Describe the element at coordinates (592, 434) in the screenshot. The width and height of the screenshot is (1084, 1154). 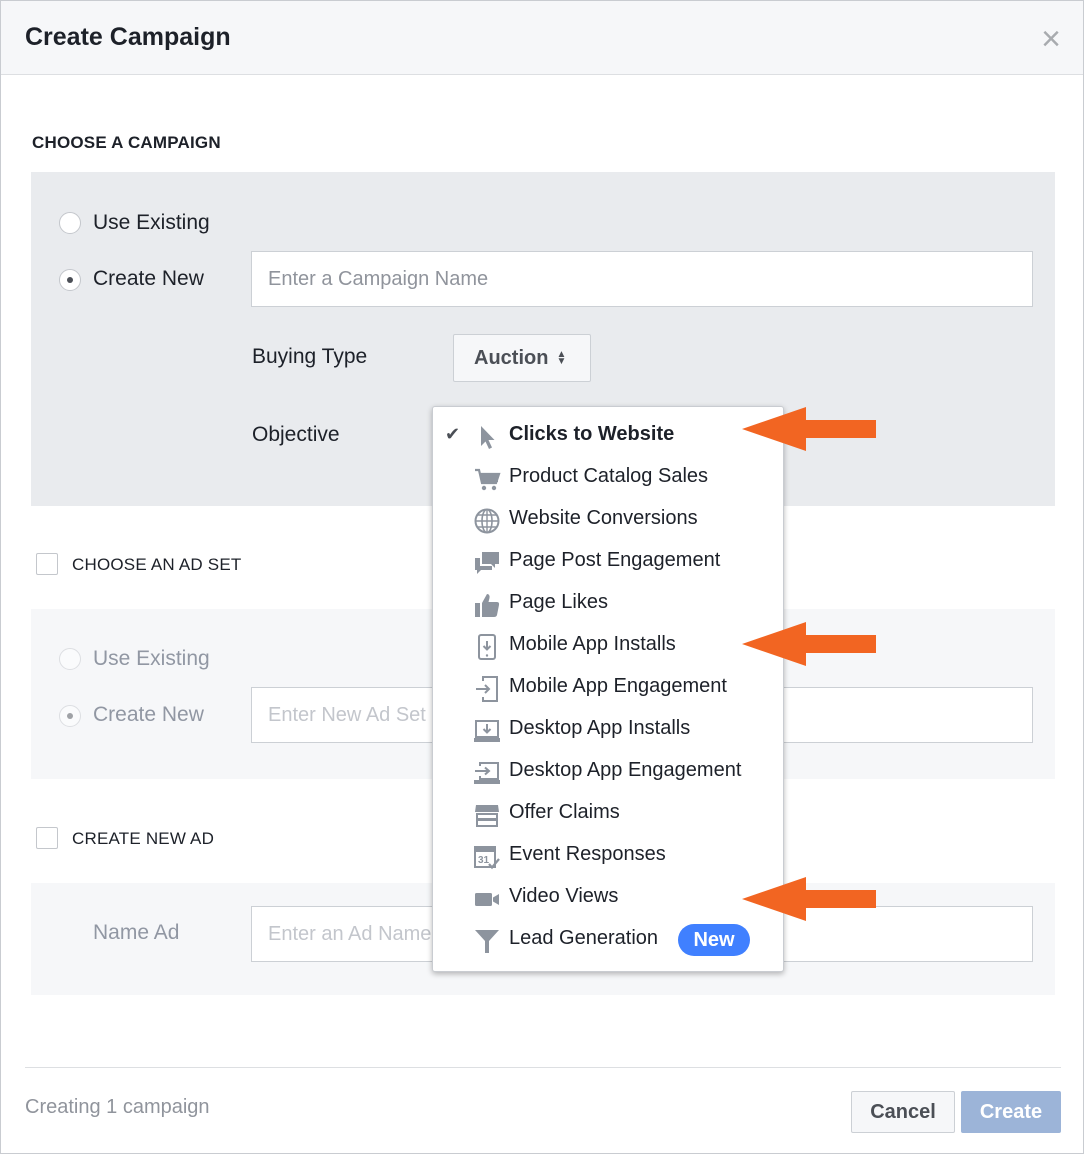
I see `objective-item-label: Clicks to Website` at that location.